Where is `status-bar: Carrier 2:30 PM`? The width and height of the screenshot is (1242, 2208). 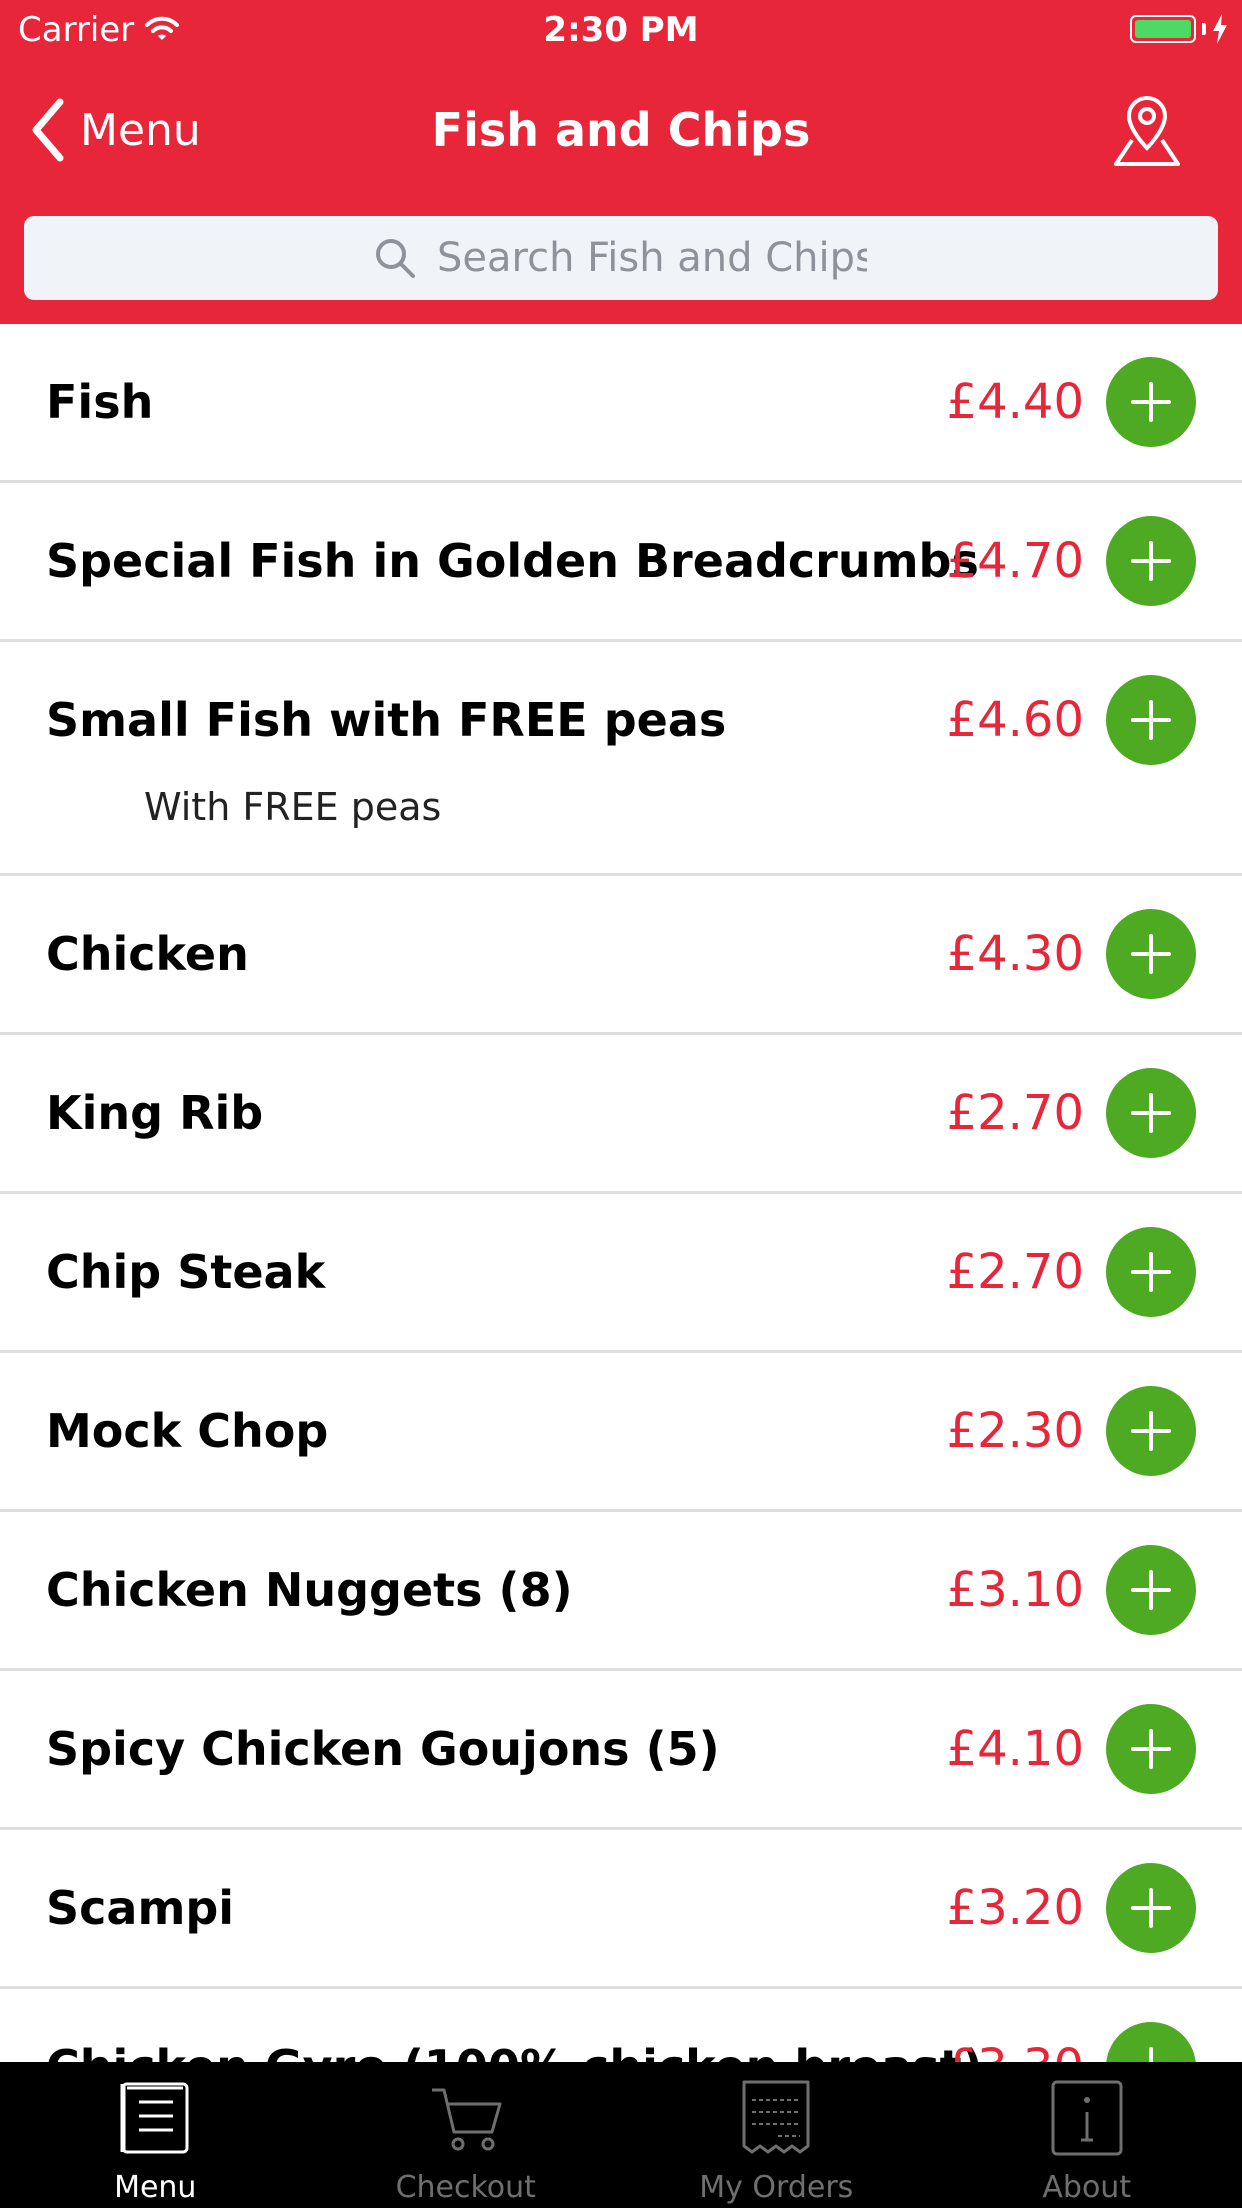 status-bar: Carrier 2:30 PM is located at coordinates (621, 30).